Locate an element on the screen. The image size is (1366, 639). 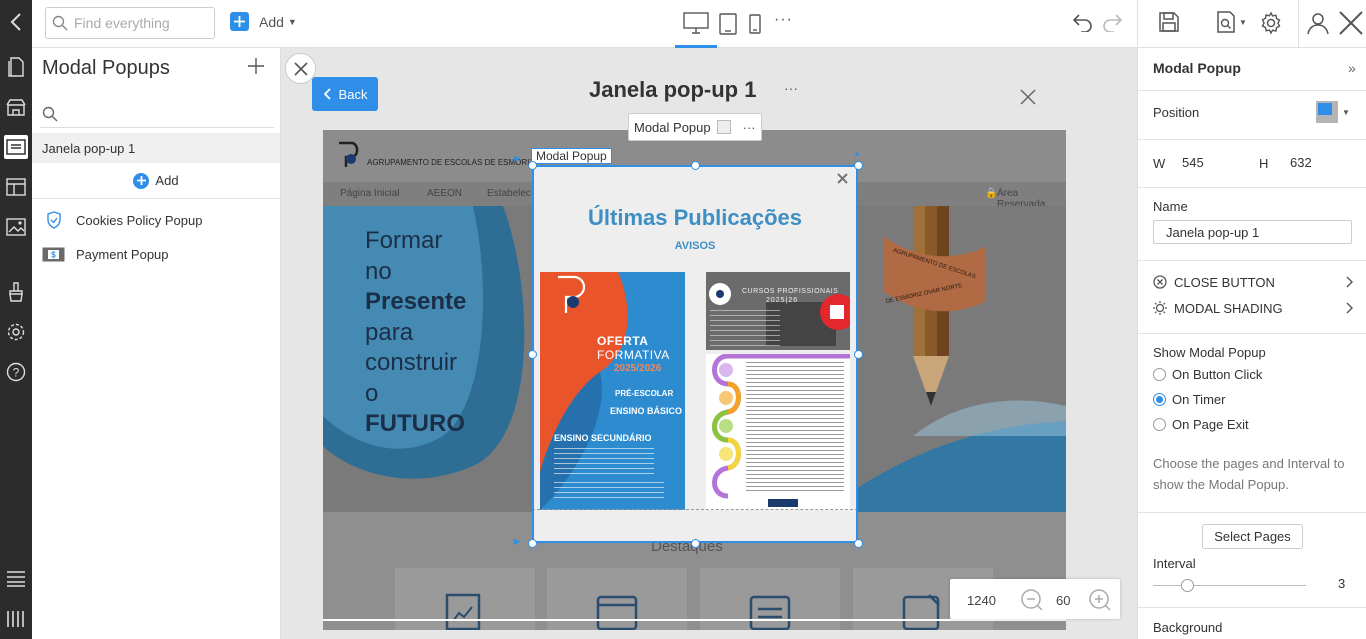
option-on-page-exit: On Page Exit is located at coordinates (1201, 424).